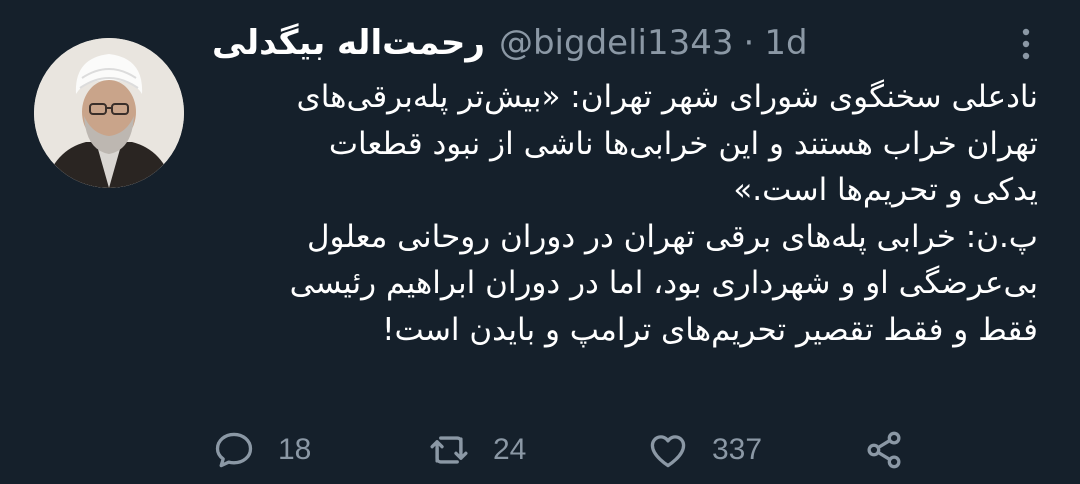  What do you see at coordinates (704, 450) in the screenshot?
I see `like-button: 337` at bounding box center [704, 450].